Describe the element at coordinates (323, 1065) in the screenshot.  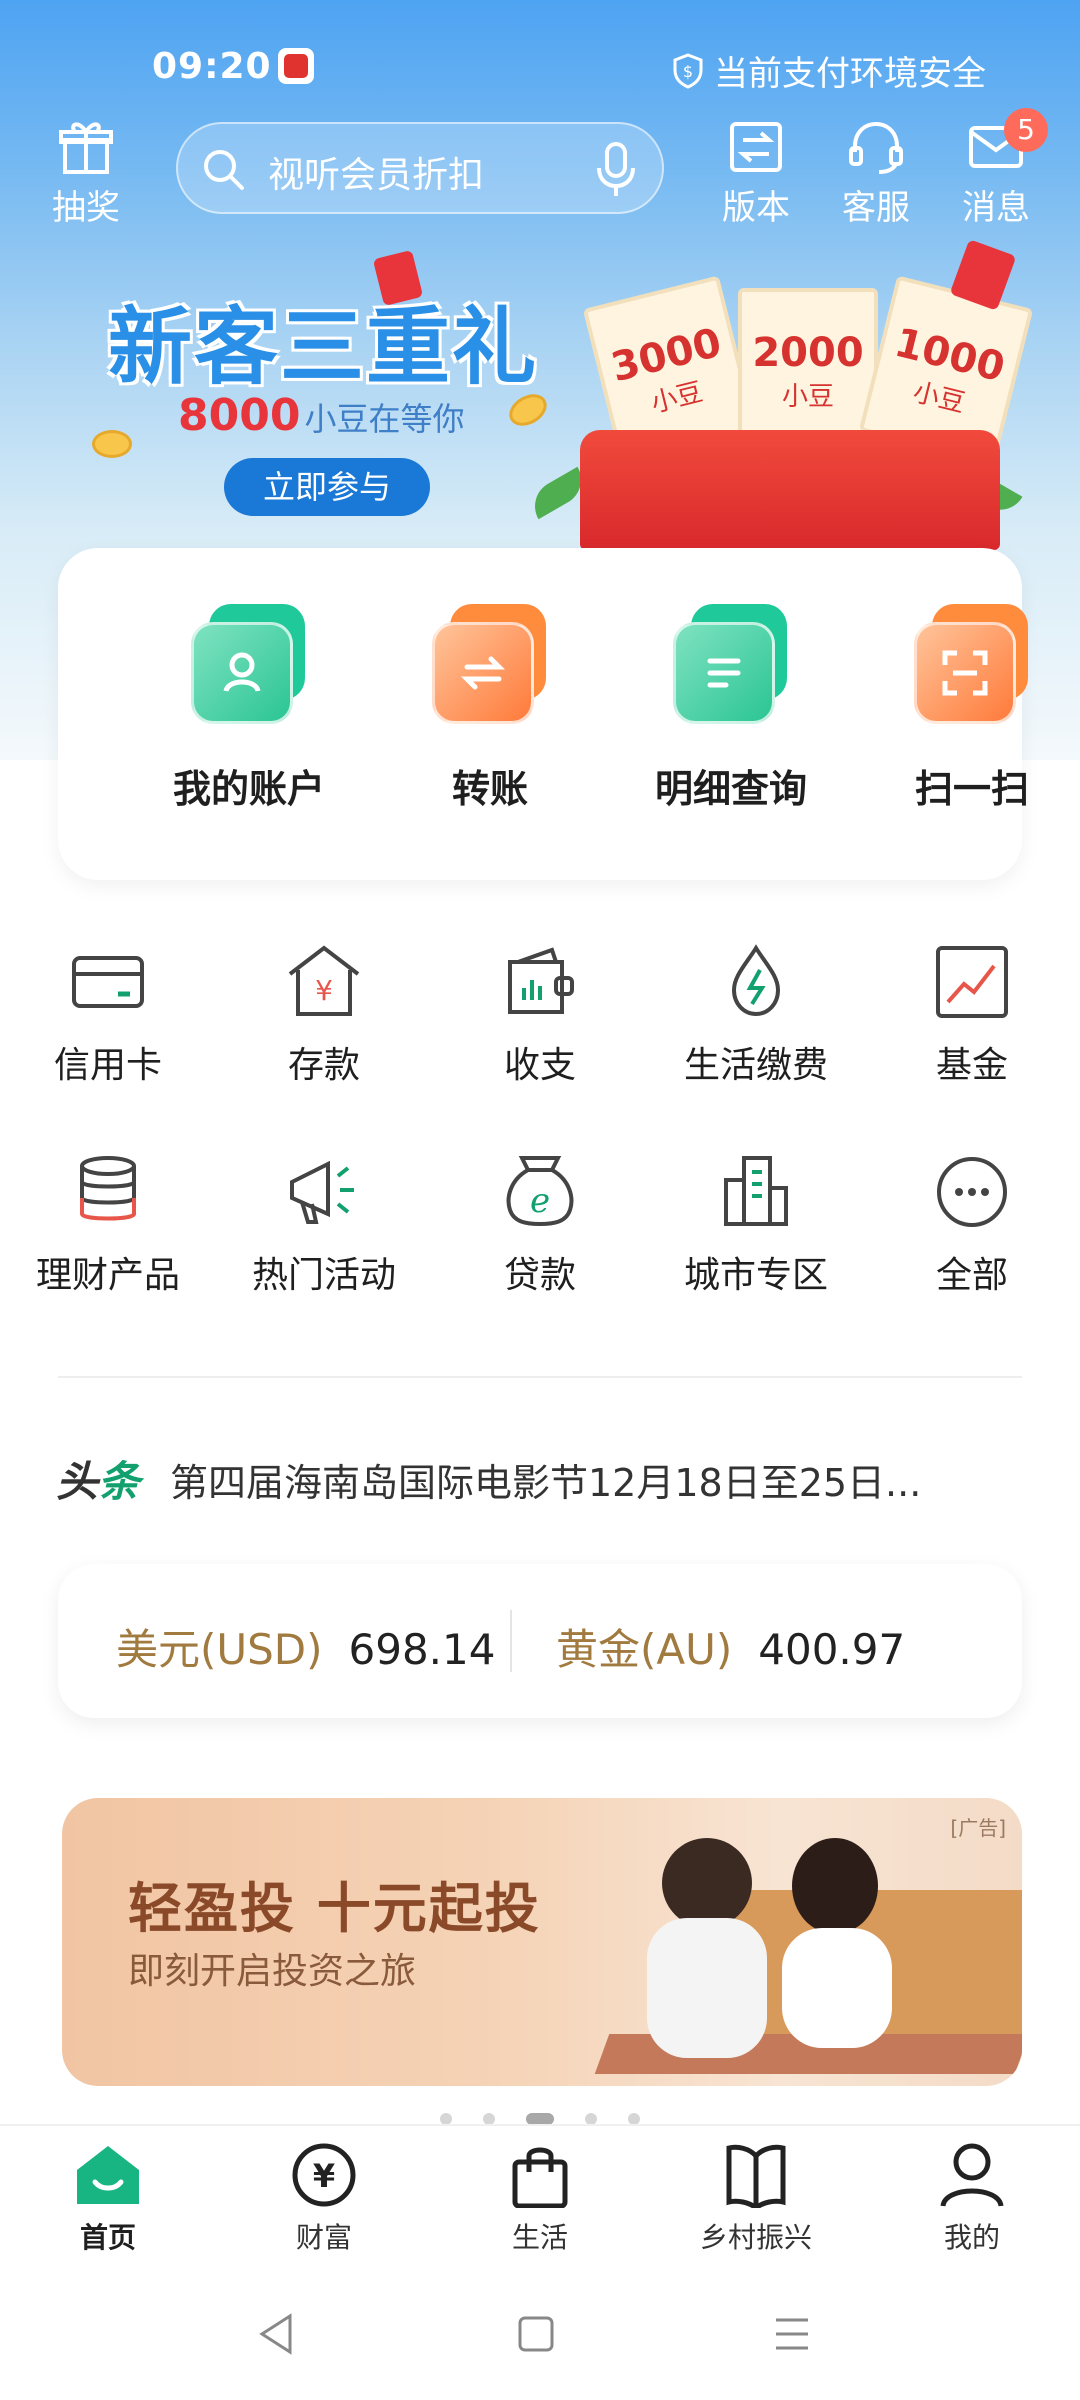
I see `service-label: 存款` at that location.